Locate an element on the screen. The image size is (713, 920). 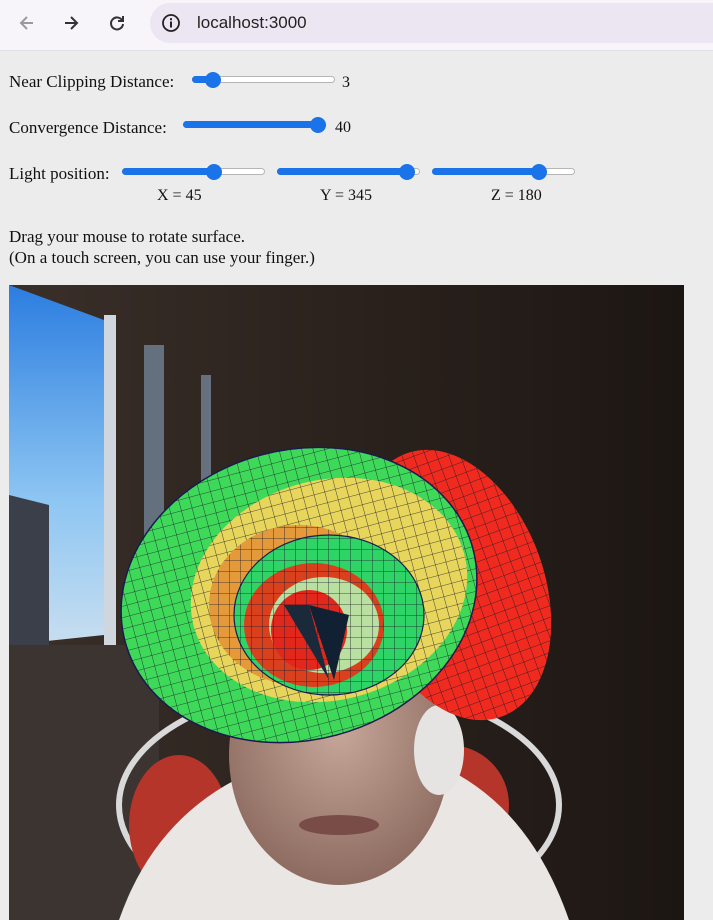
instructions-line-1: Drag your mouse to rotate surface. is located at coordinates (127, 236).